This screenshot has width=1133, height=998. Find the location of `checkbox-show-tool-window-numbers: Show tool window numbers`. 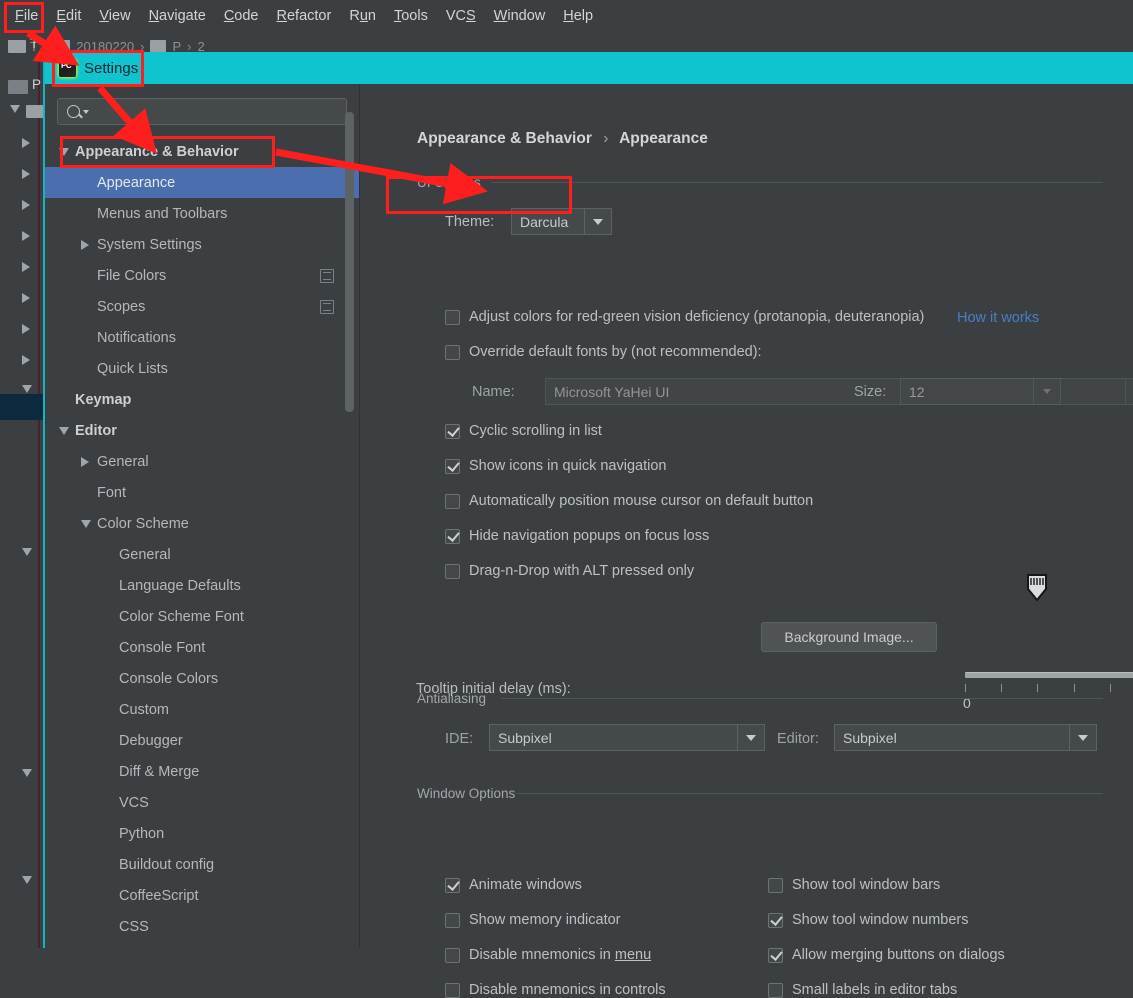

checkbox-show-tool-window-numbers: Show tool window numbers is located at coordinates (868, 920).